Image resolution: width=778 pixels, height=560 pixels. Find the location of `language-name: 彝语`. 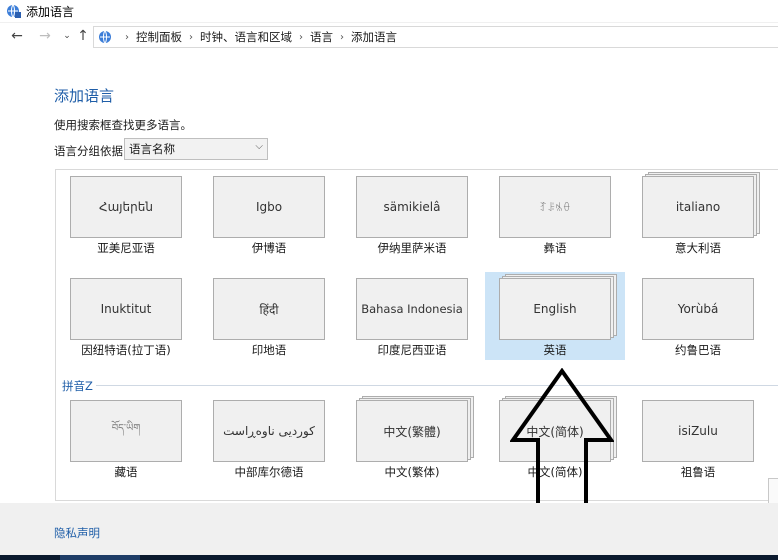

language-name: 彝语 is located at coordinates (555, 248).